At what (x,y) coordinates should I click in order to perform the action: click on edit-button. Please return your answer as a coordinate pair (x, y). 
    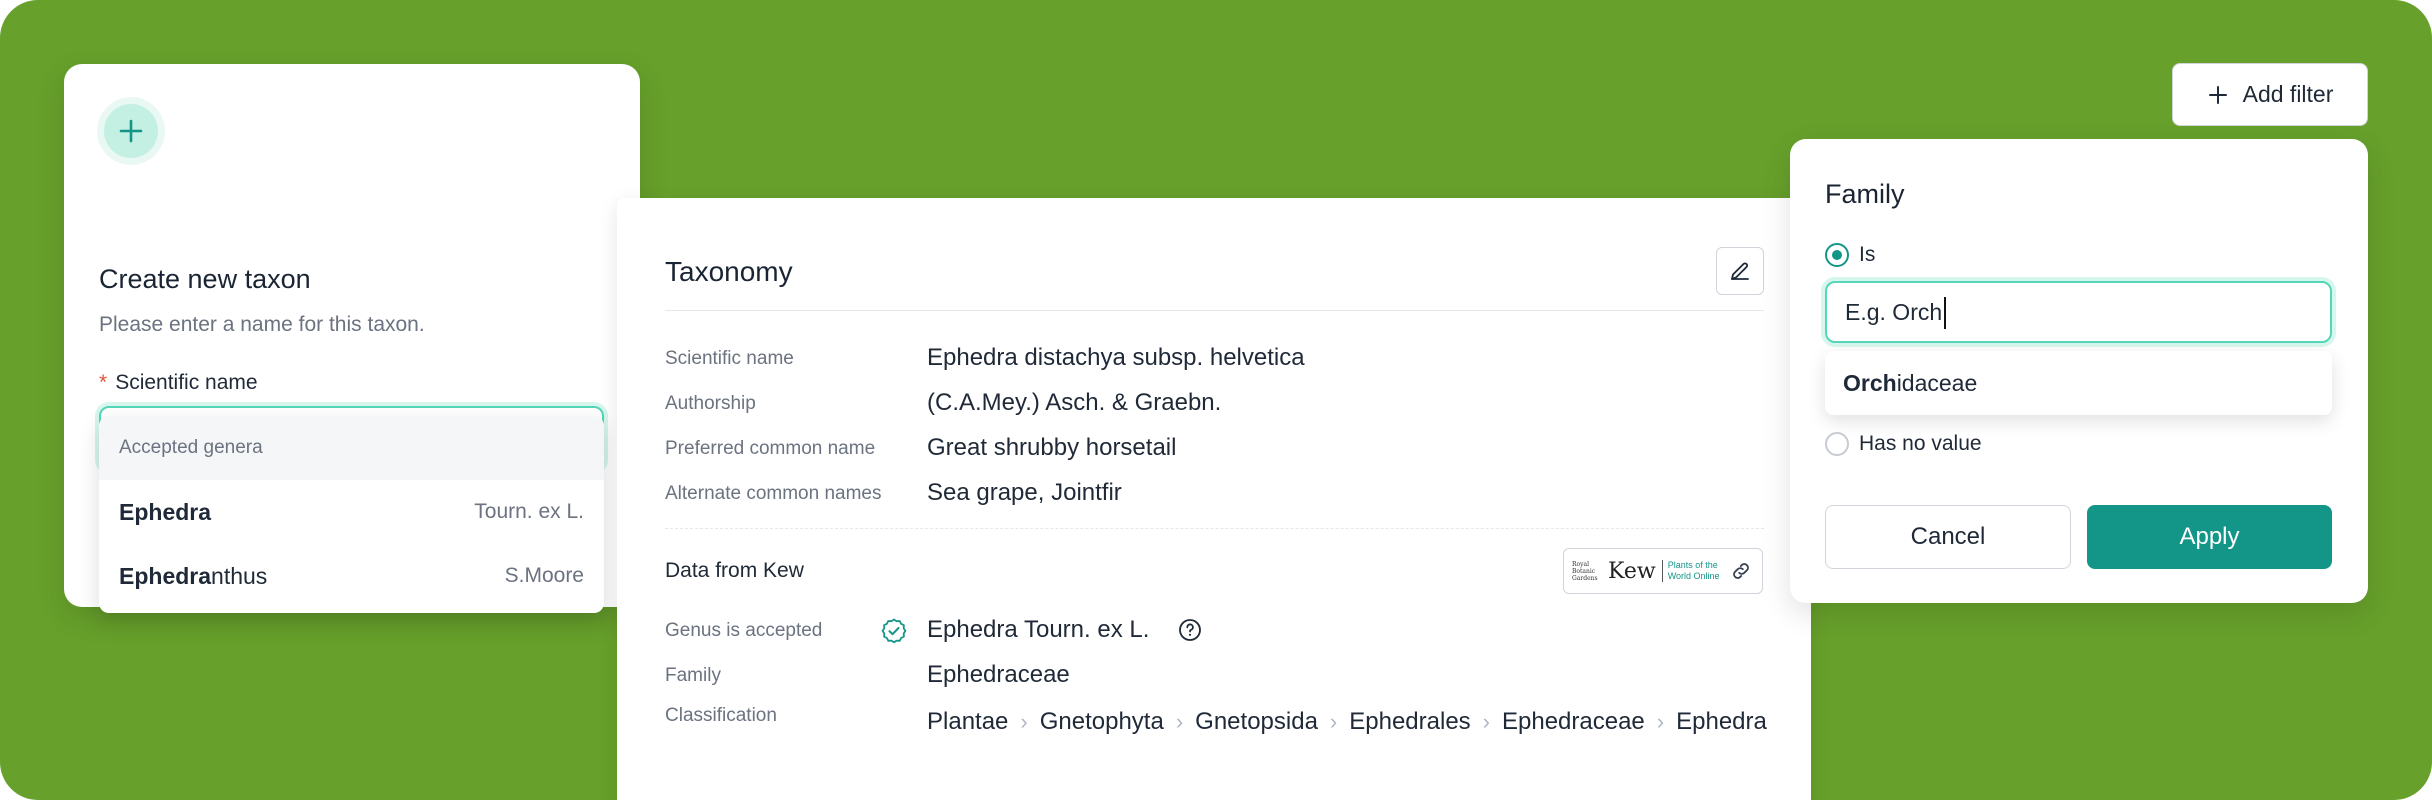
    Looking at the image, I should click on (1740, 271).